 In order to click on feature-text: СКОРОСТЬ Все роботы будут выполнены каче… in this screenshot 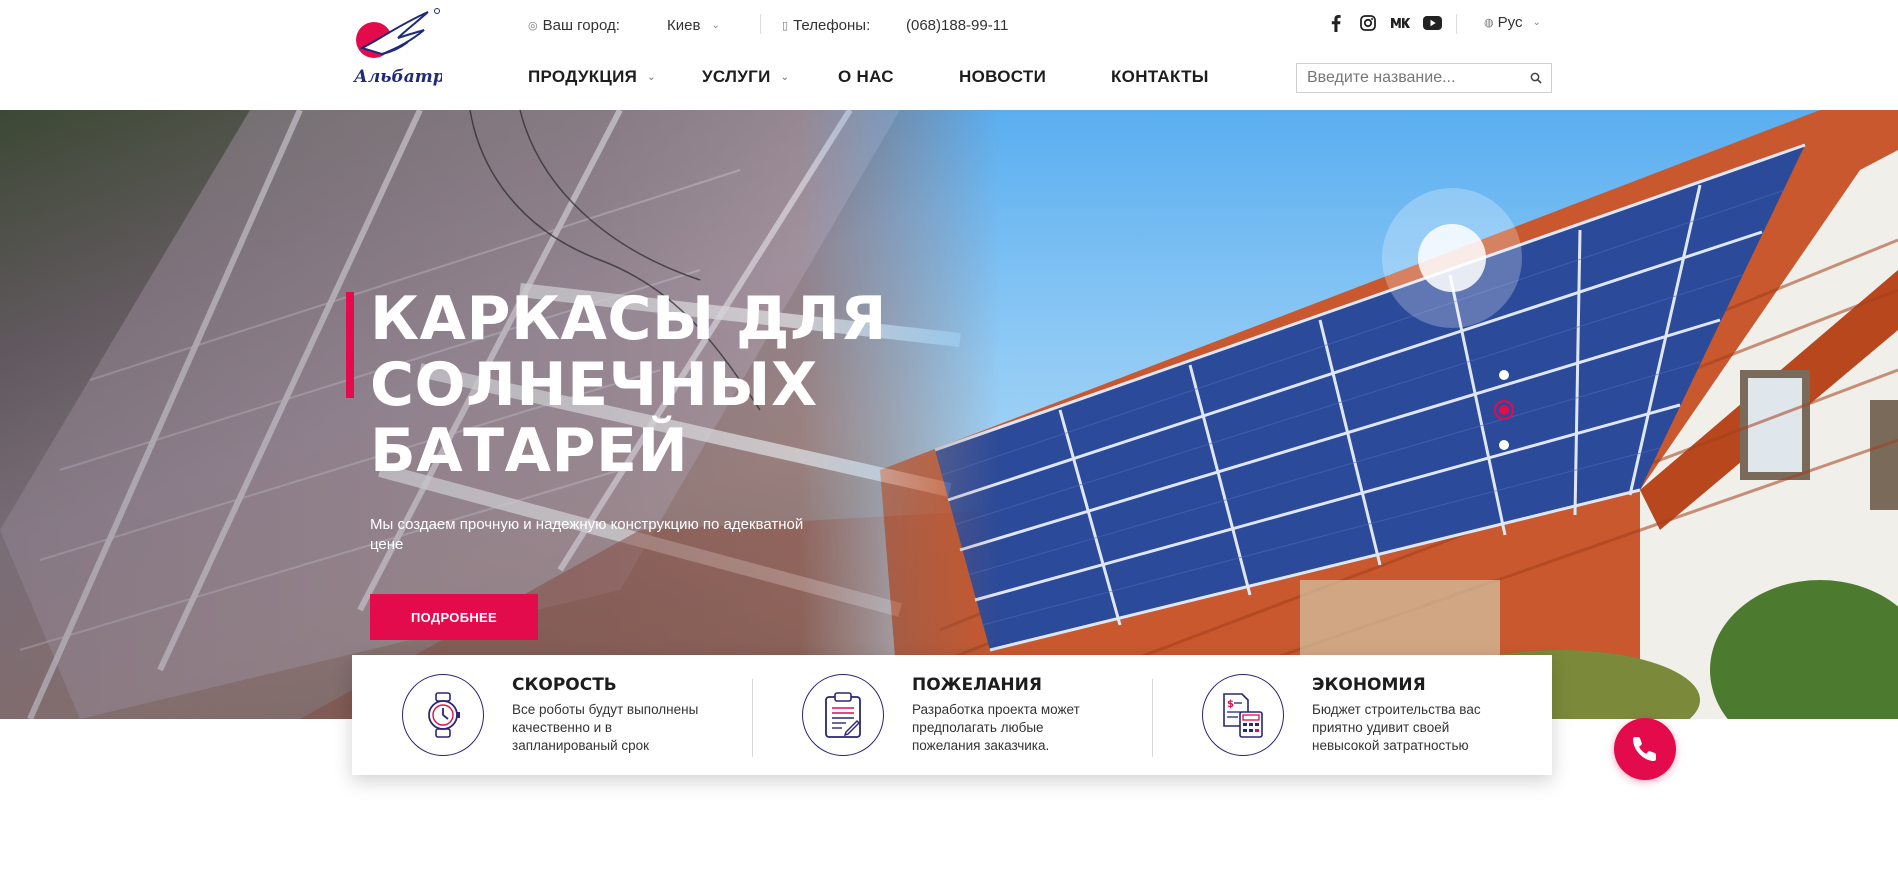, I will do `click(607, 715)`.